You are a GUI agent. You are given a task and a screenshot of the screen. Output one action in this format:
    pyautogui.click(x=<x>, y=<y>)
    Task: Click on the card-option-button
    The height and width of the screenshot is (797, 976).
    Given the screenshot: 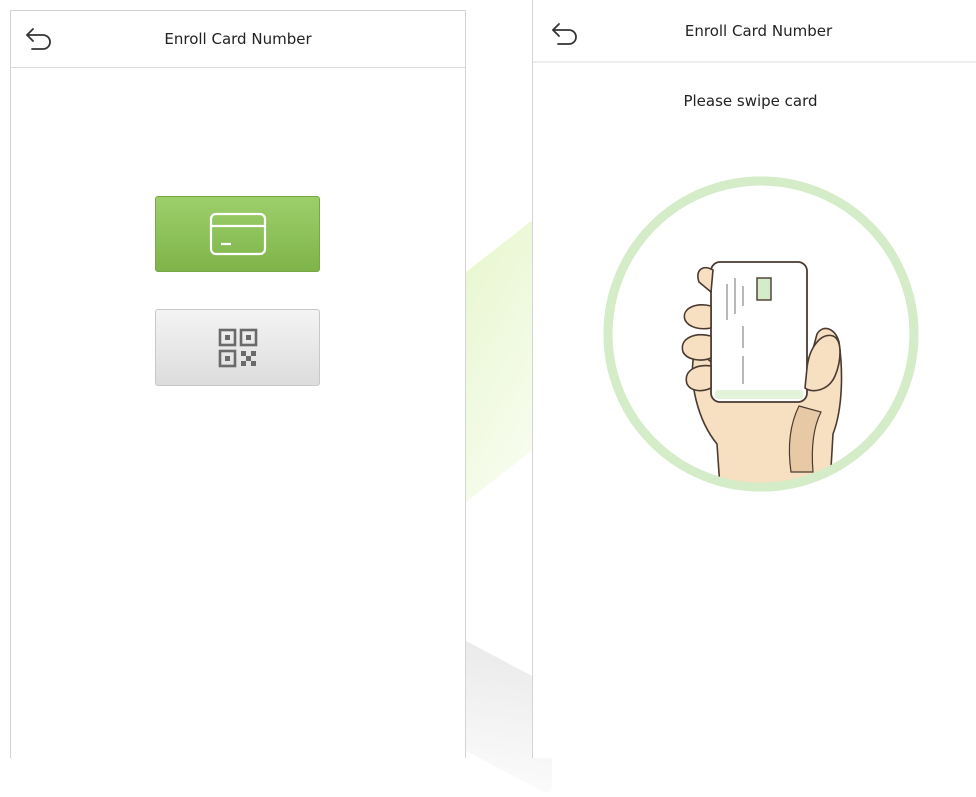 What is the action you would take?
    pyautogui.click(x=237, y=234)
    